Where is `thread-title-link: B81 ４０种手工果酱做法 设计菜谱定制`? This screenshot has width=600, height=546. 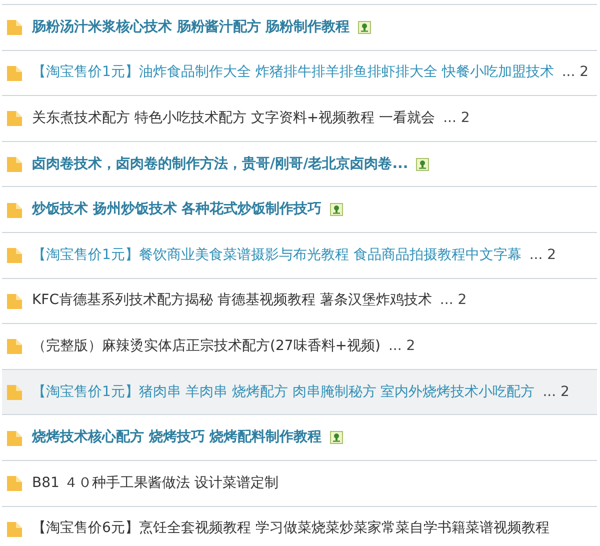
thread-title-link: B81 ４０种手工果酱做法 设计菜谱定制 is located at coordinates (155, 483).